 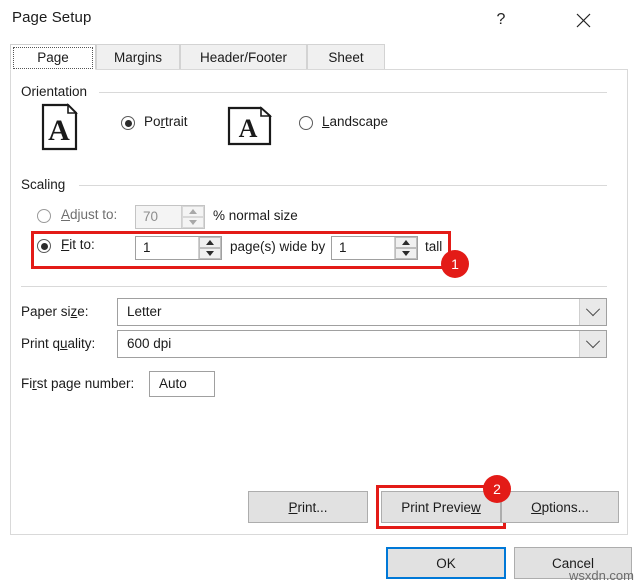 I want to click on adjust-to-spin-down, so click(x=193, y=222).